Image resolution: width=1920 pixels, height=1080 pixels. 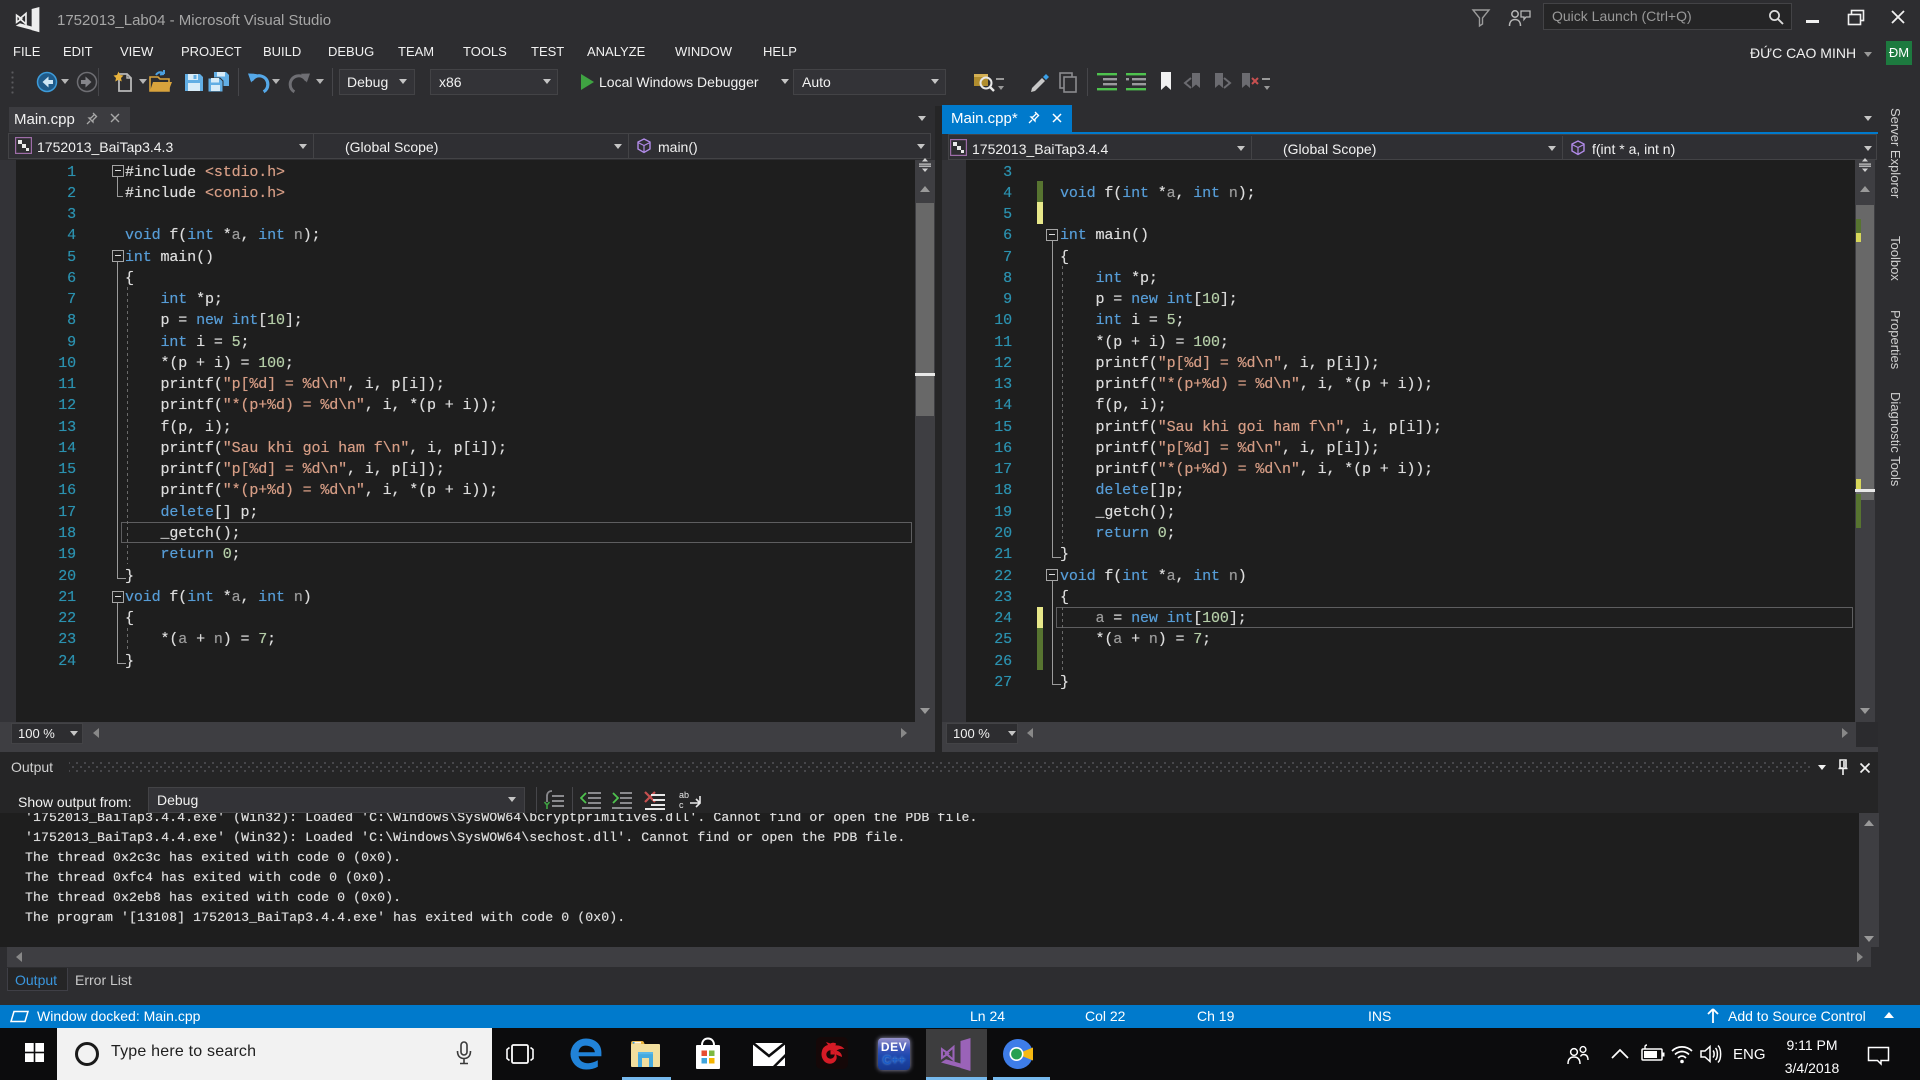 I want to click on svg-text: c, so click(x=681, y=805).